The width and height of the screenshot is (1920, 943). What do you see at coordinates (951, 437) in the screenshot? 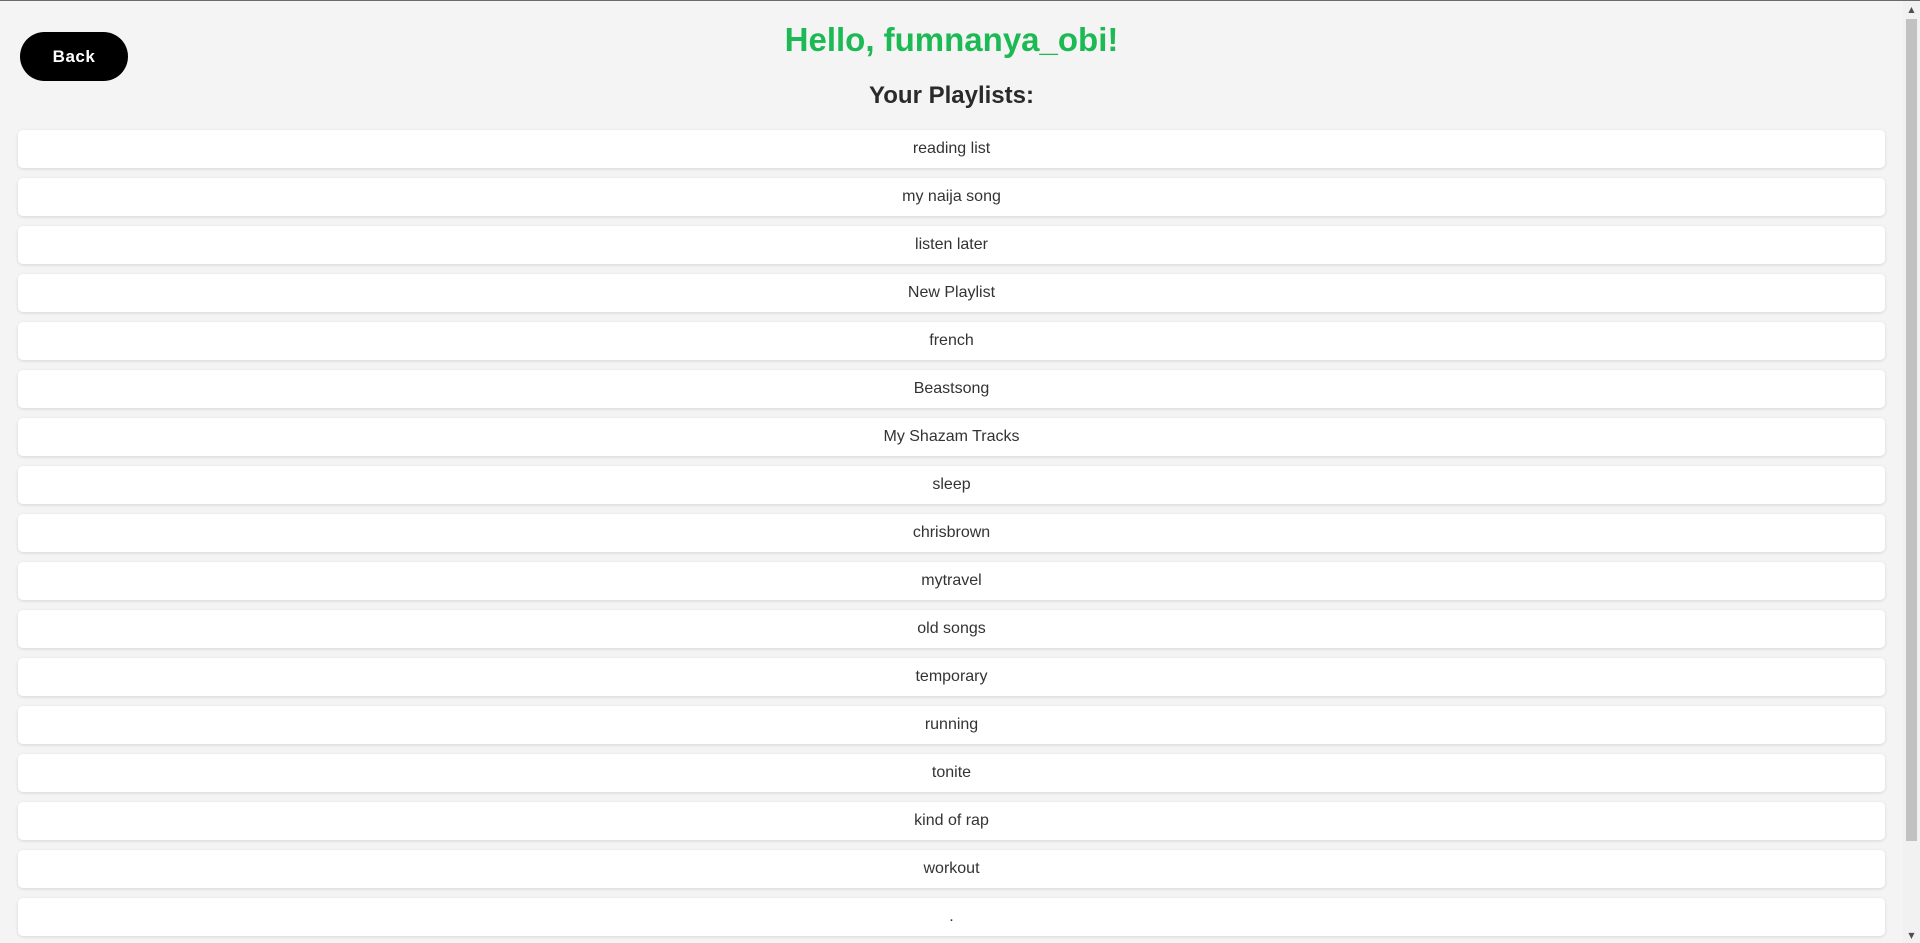
I see `playlist-item: My Shazam Tracks` at bounding box center [951, 437].